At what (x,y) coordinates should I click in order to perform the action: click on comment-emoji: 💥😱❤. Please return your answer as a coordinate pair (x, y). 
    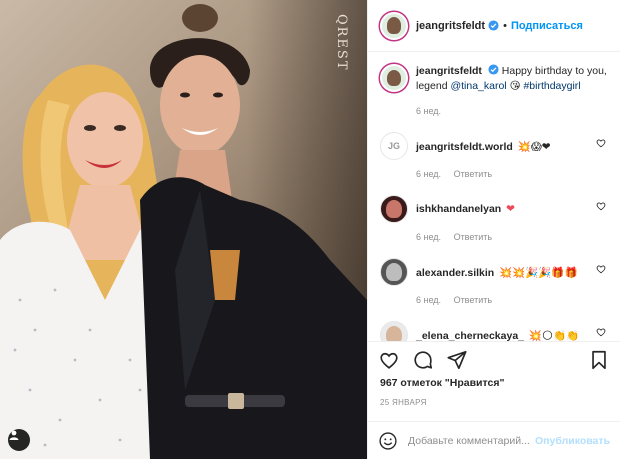
    Looking at the image, I should click on (534, 146).